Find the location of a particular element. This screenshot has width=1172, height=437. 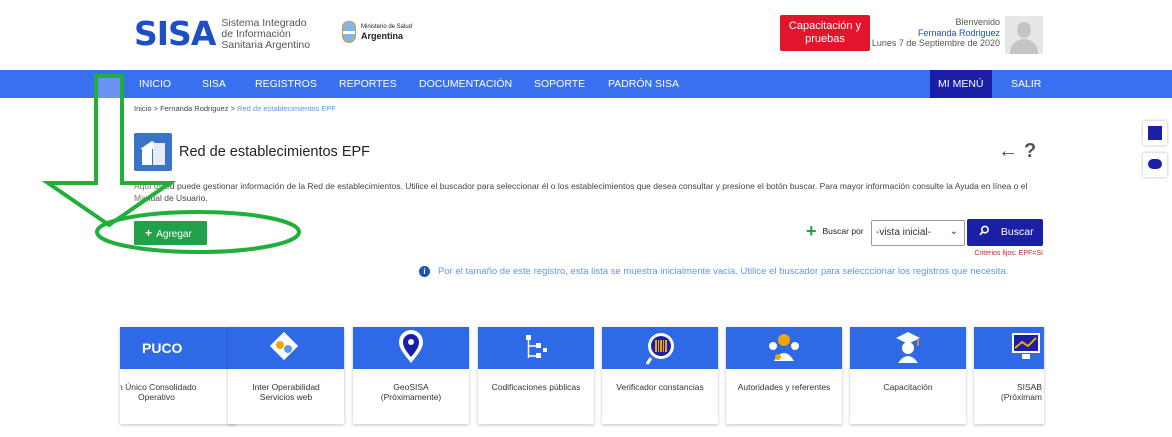

buscar-por-label: Buscar por is located at coordinates (843, 231).